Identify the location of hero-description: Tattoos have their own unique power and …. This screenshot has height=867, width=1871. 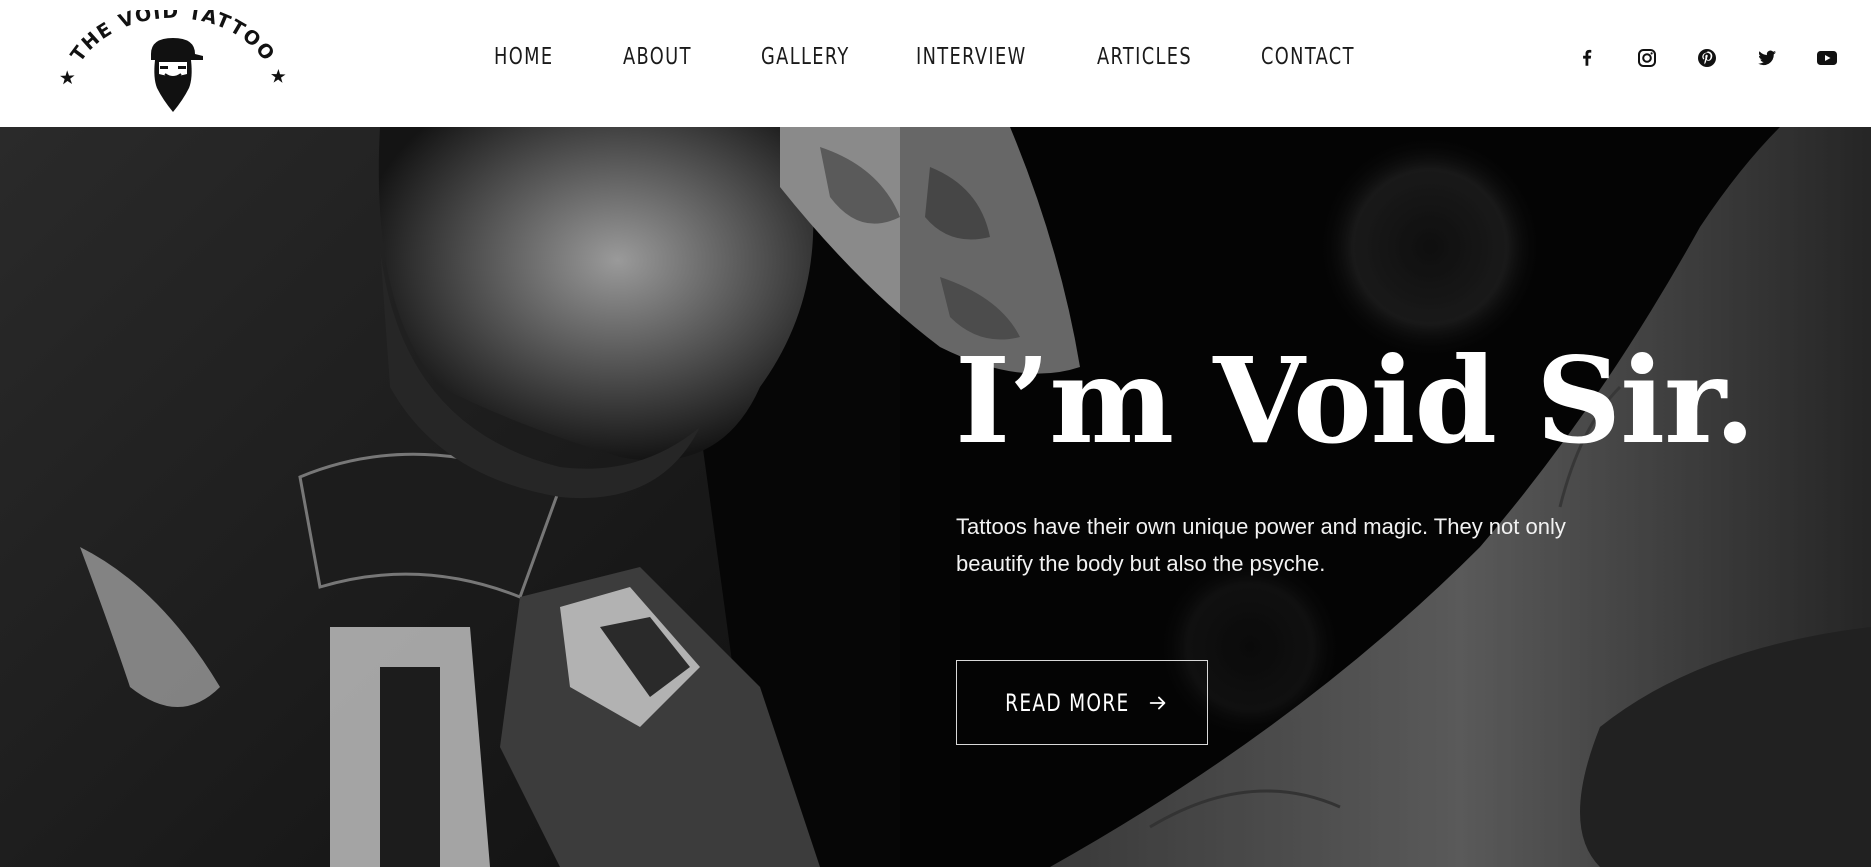
(1261, 545).